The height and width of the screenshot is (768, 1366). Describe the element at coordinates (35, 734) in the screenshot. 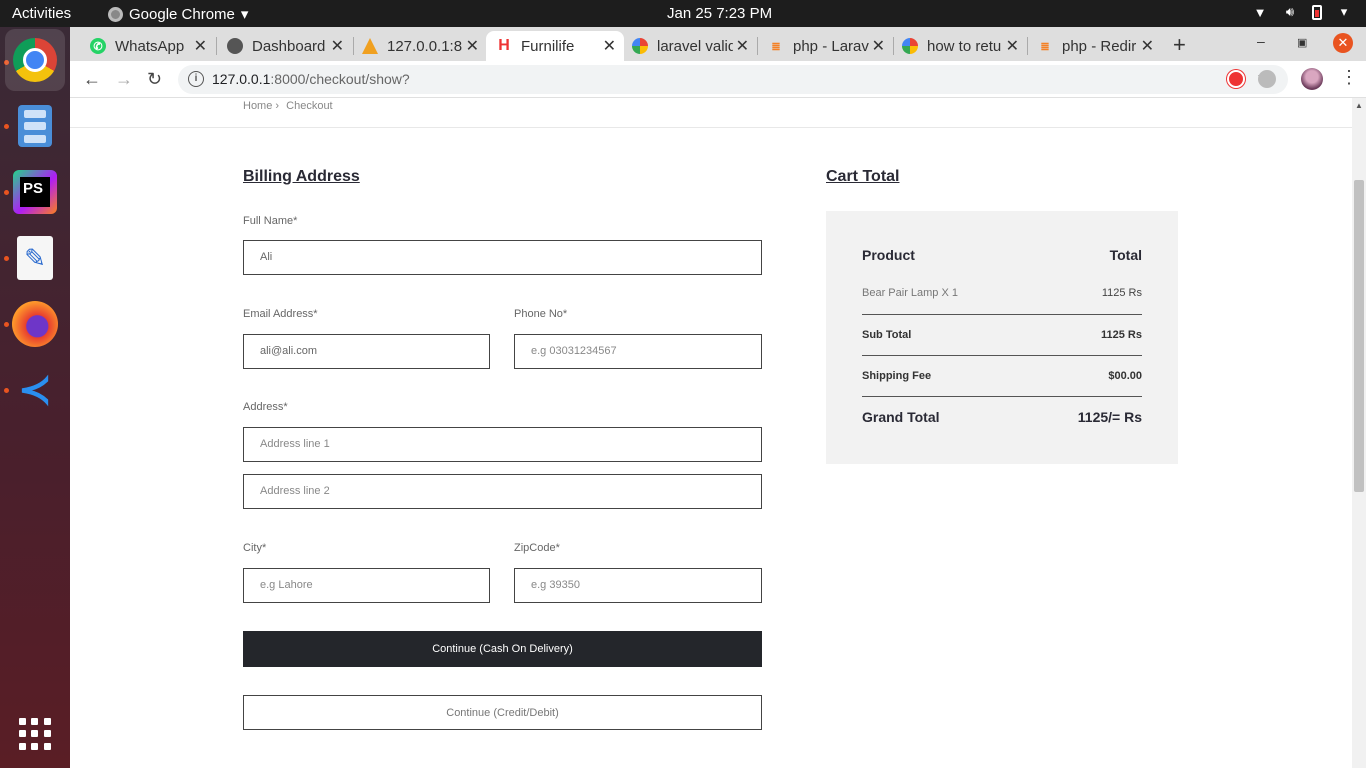

I see `show-apps-icon` at that location.